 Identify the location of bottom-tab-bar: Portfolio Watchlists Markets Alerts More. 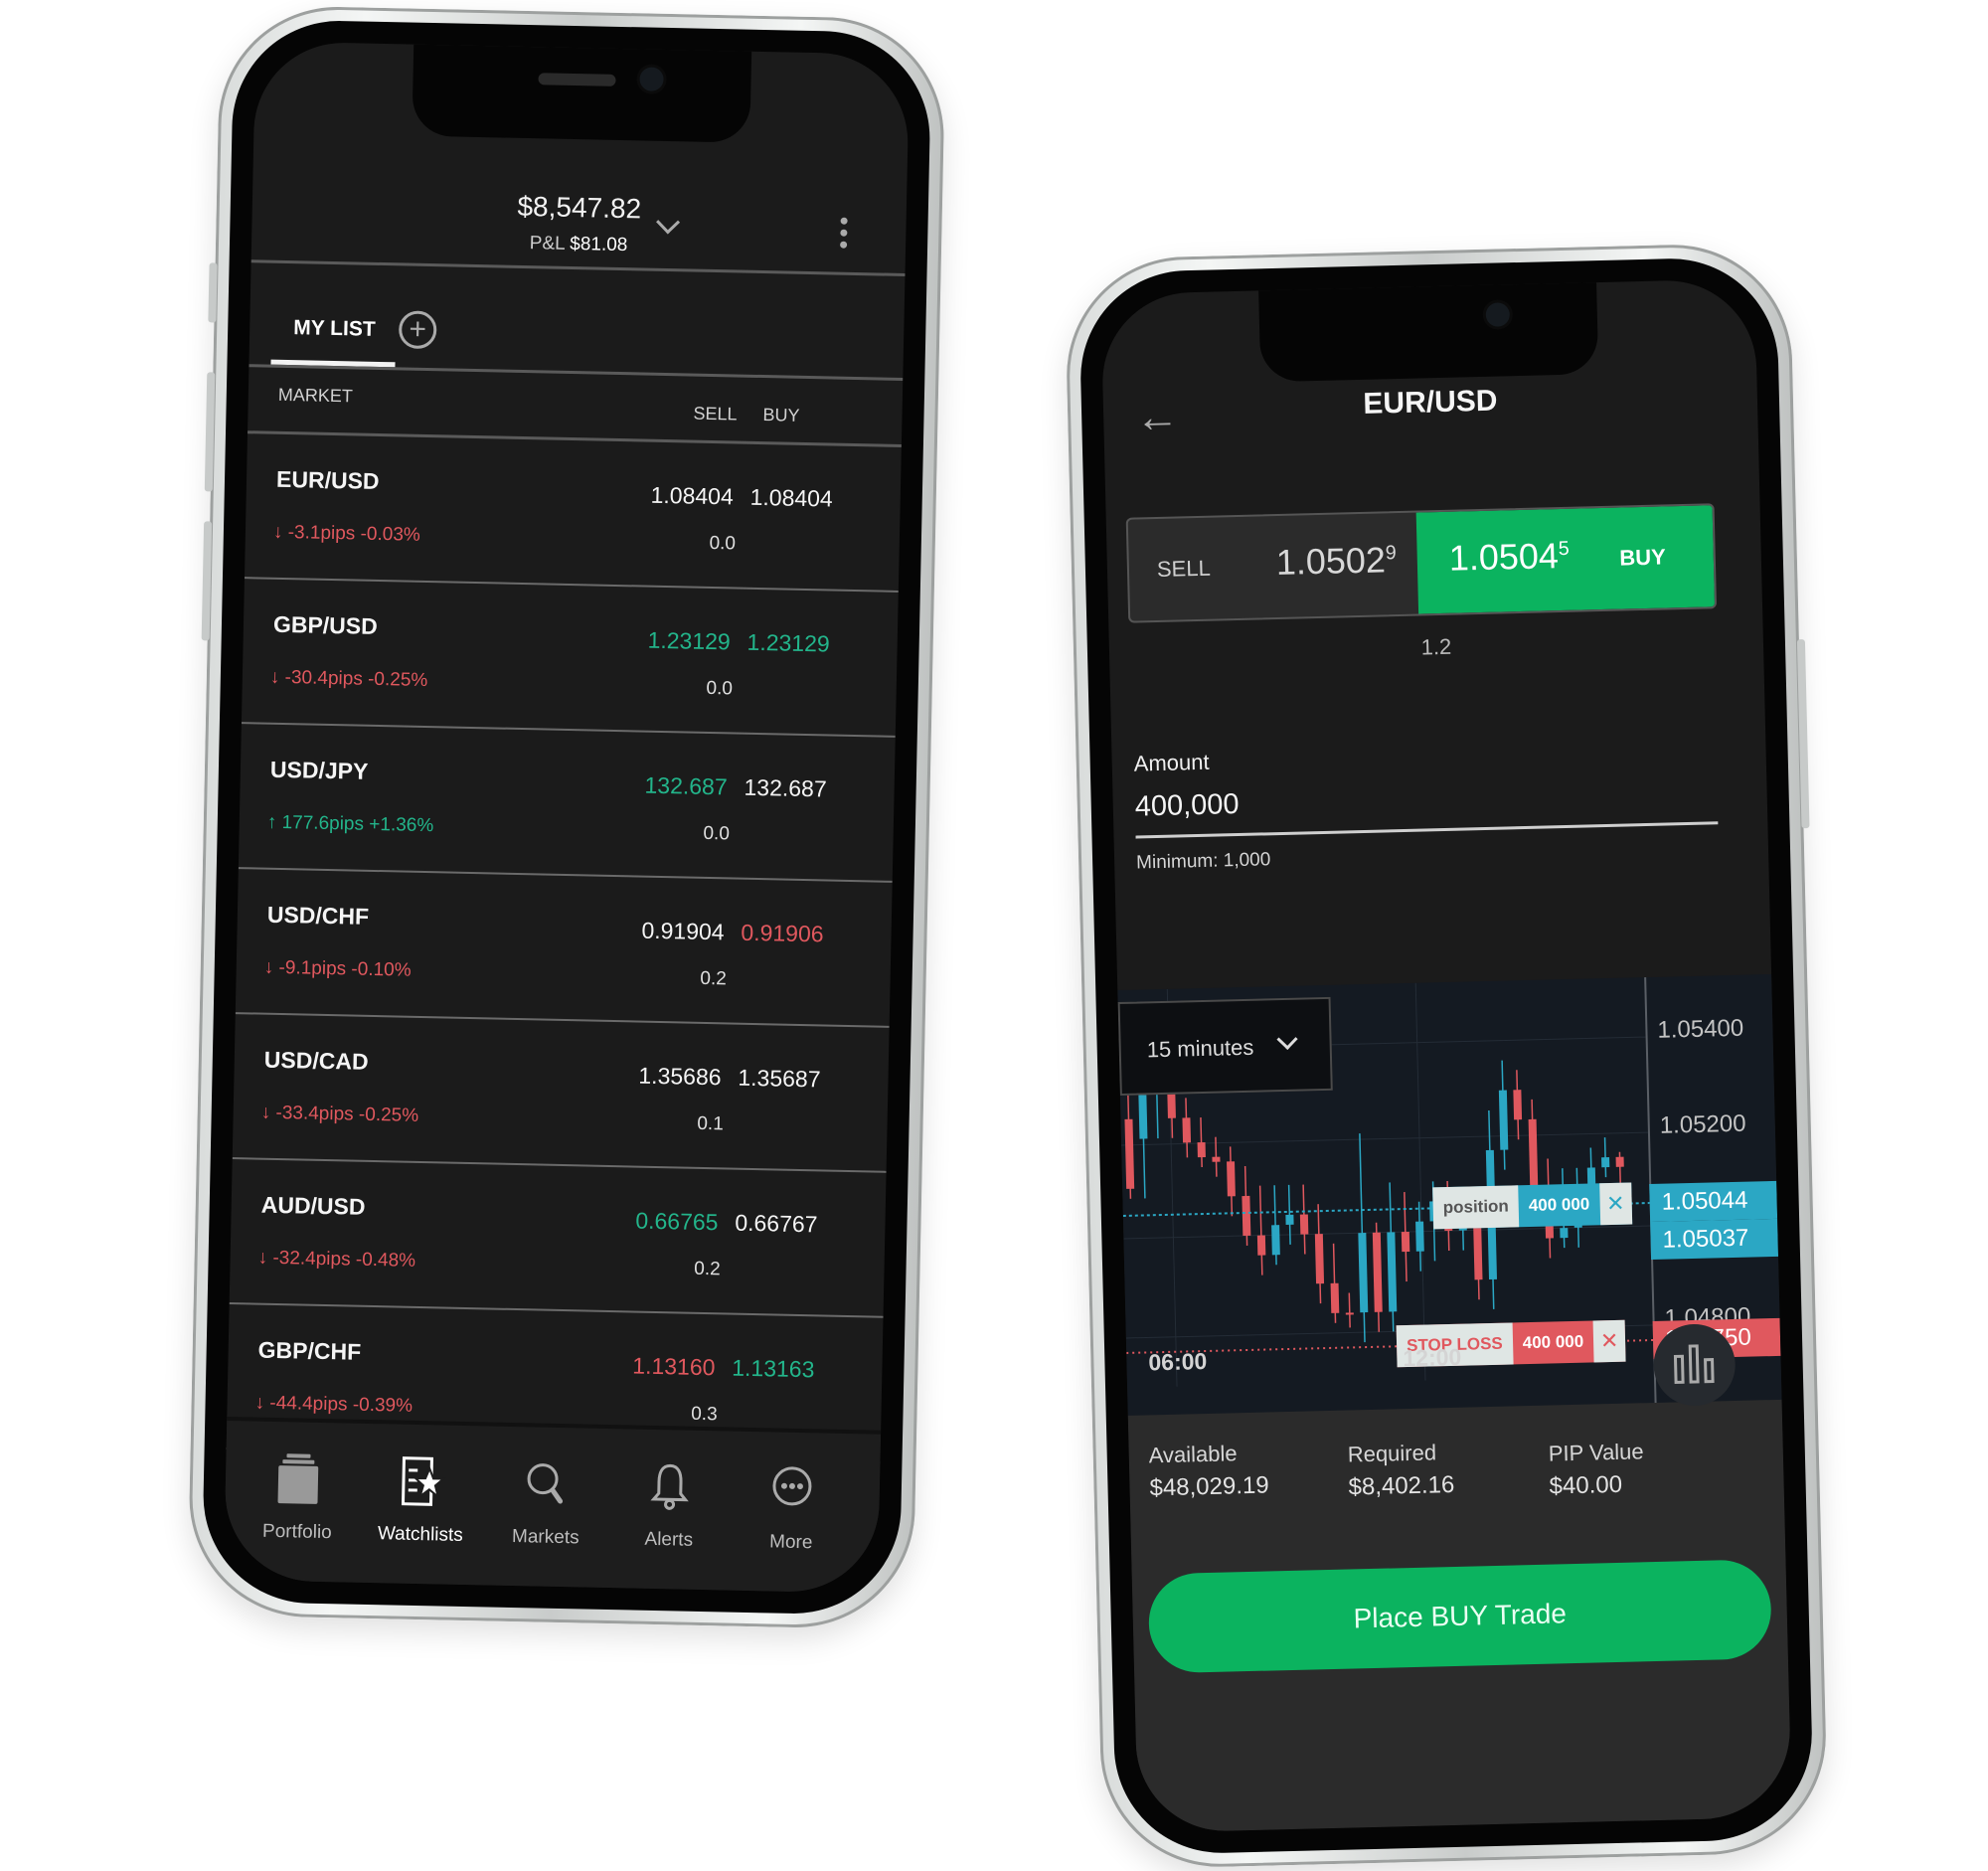
(552, 1505).